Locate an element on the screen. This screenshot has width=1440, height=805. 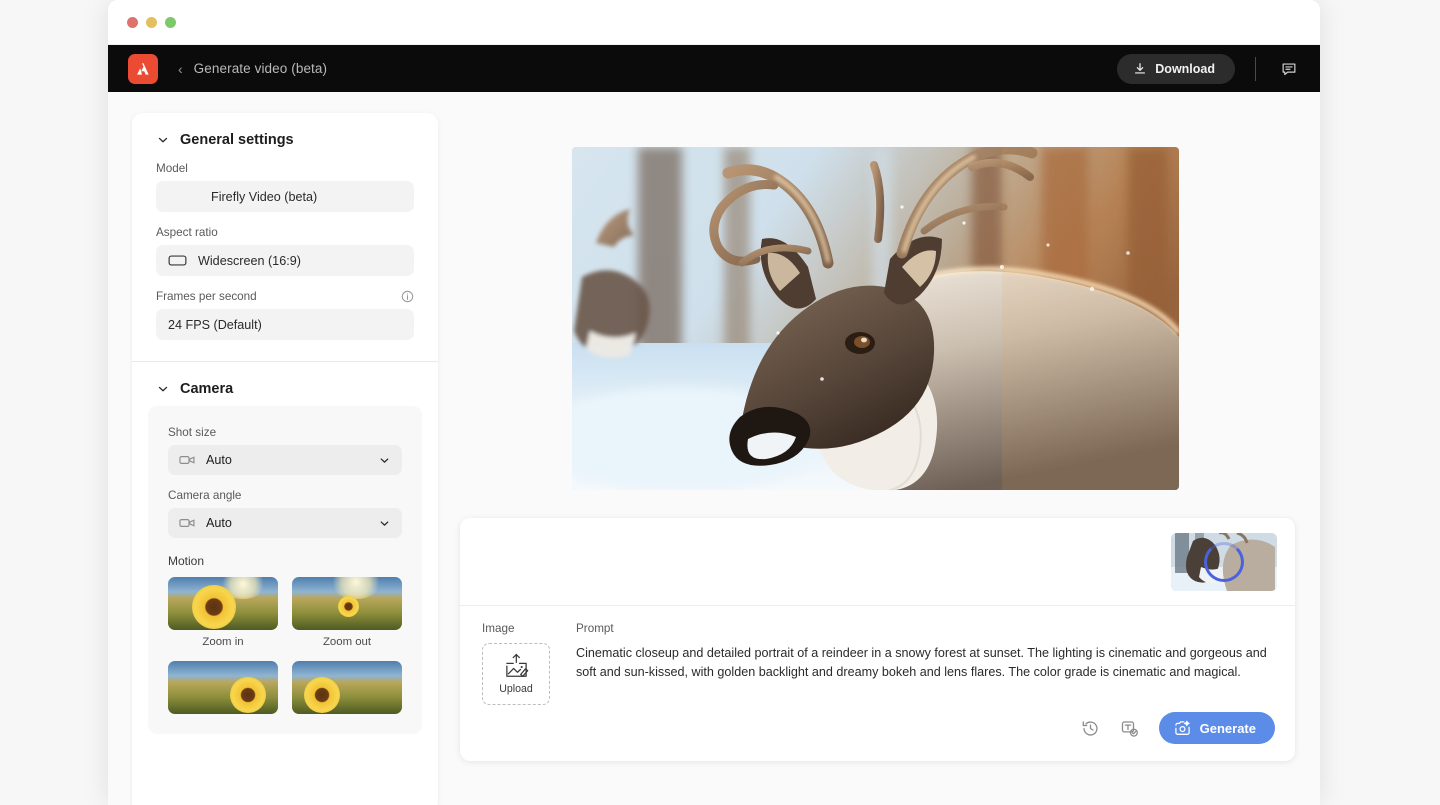
aspect-ratio-value: Widescreen (16:9) is located at coordinates (249, 260).